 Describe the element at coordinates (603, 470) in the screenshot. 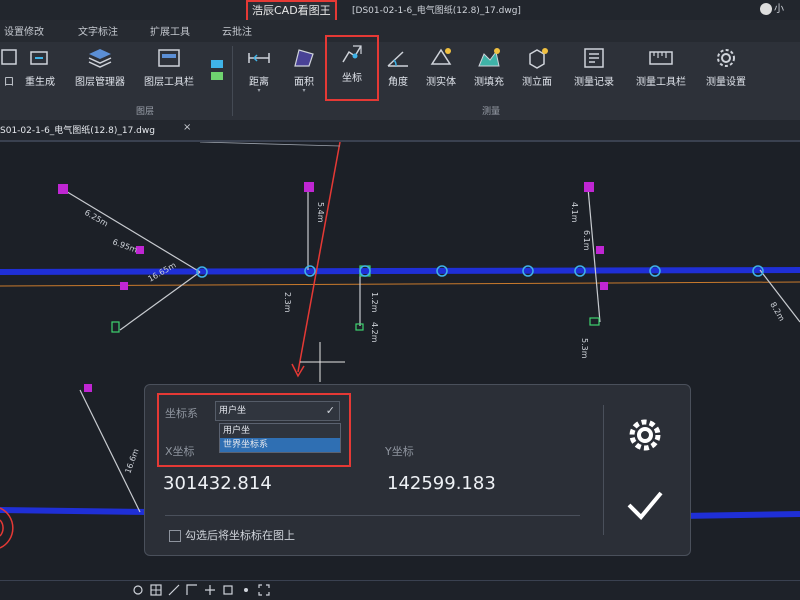

I see `dialog-separator` at that location.